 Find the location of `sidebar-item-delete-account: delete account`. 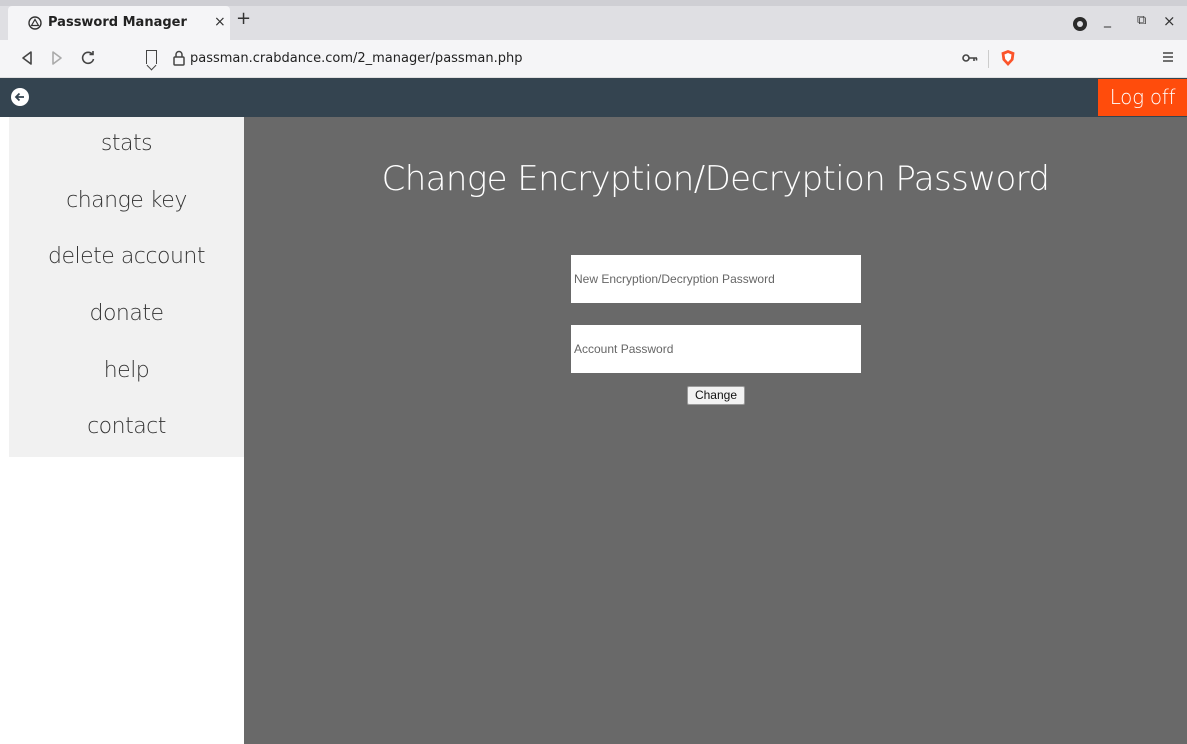

sidebar-item-delete-account: delete account is located at coordinates (126, 256).